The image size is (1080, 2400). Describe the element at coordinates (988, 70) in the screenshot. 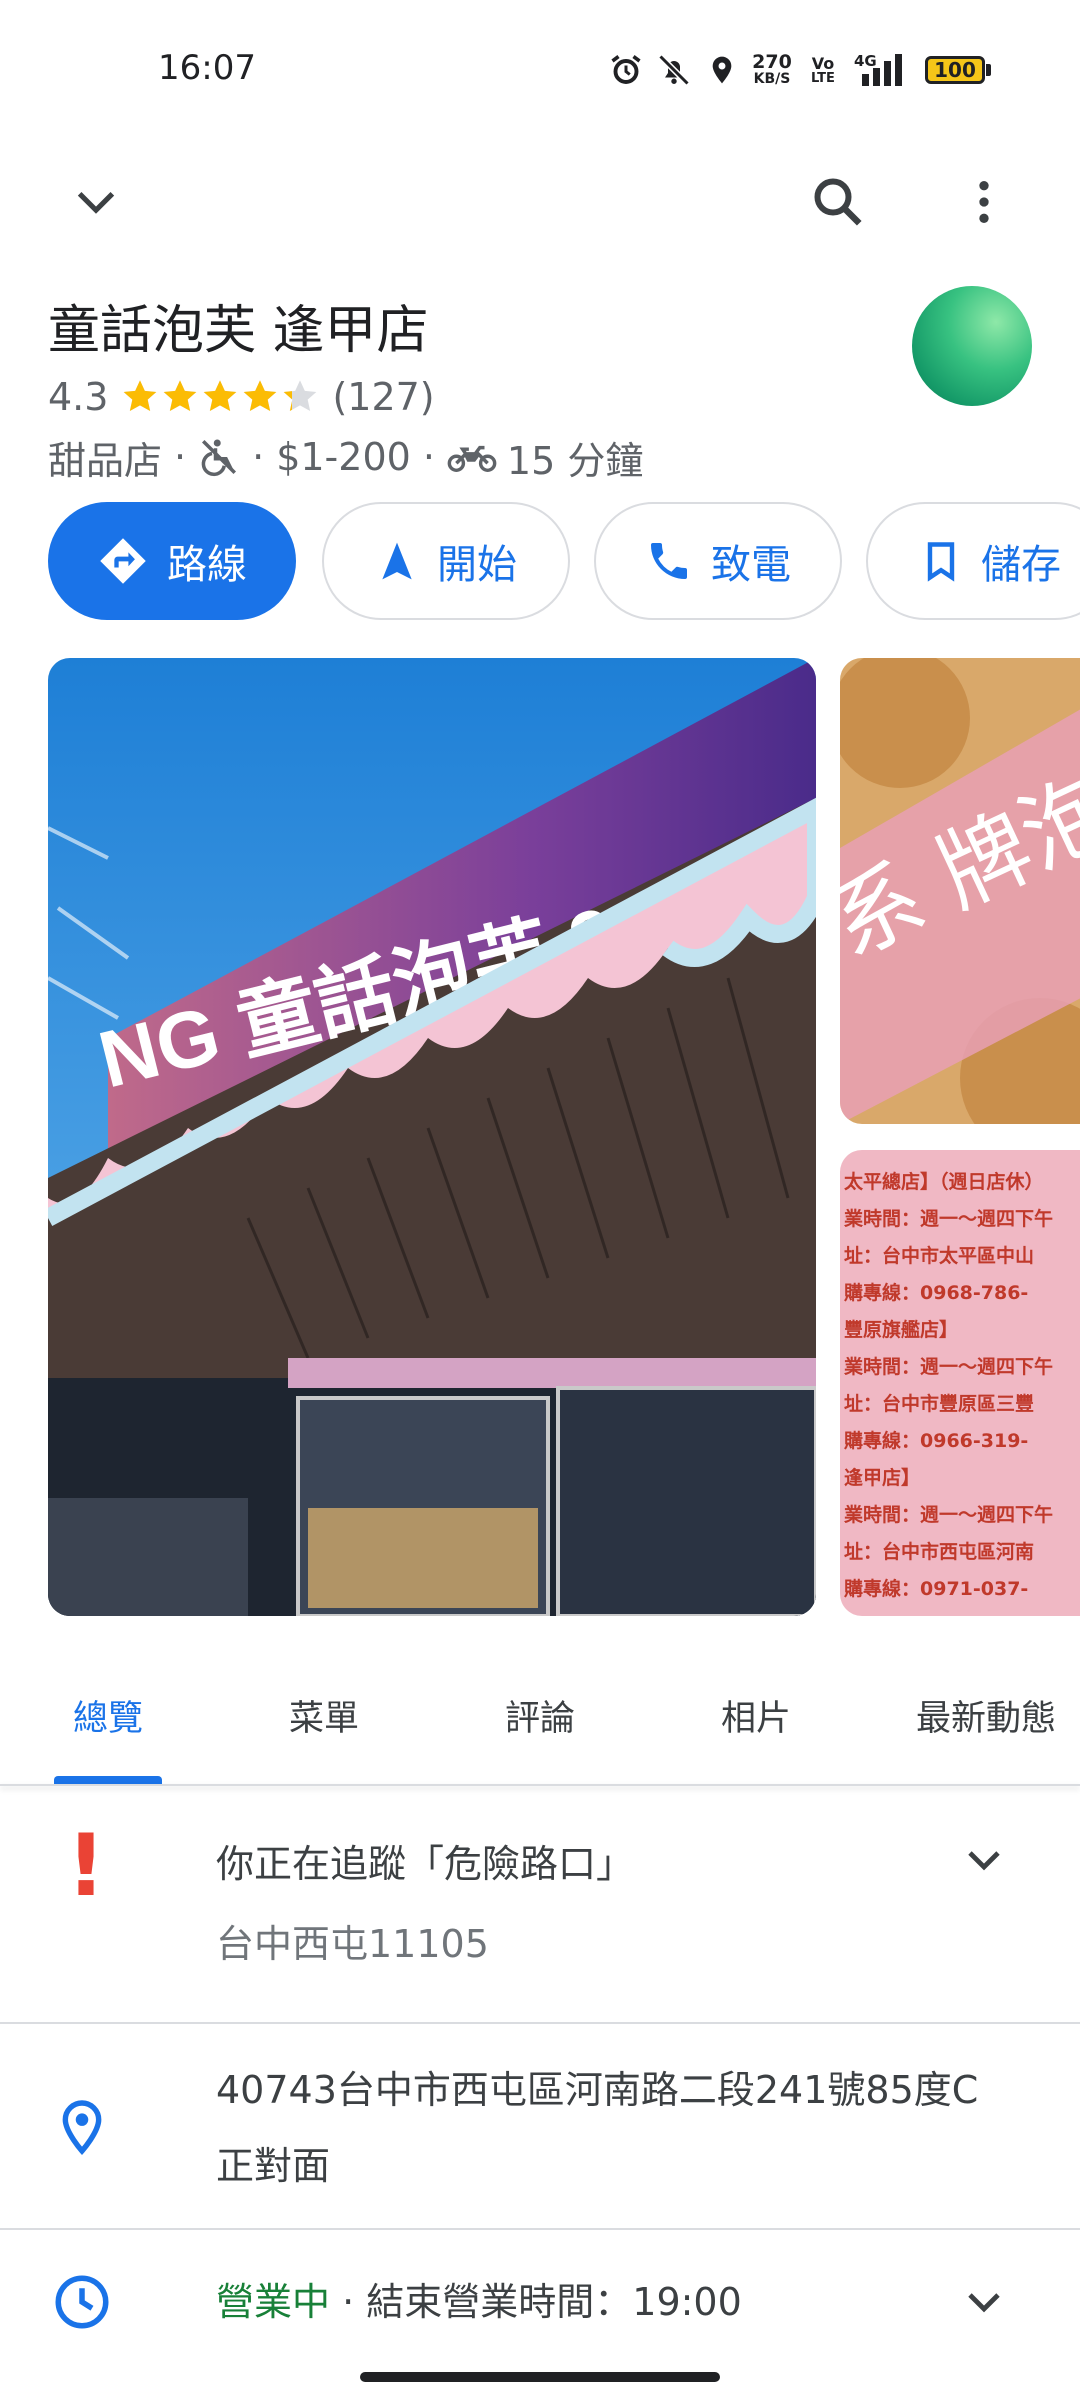

I see `battery-tip` at that location.